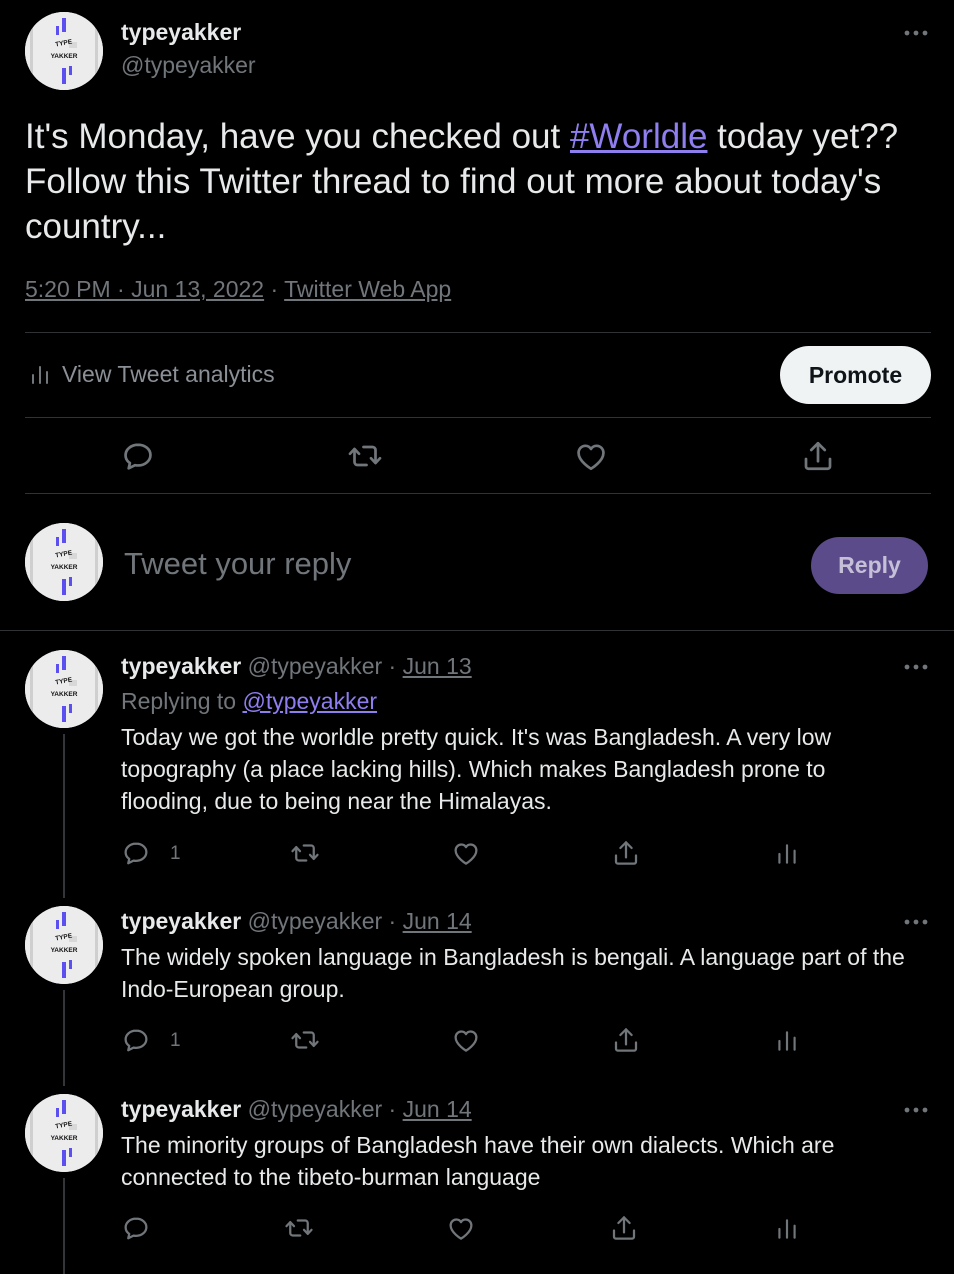  I want to click on replying-to-link: @typeyakker, so click(309, 701).